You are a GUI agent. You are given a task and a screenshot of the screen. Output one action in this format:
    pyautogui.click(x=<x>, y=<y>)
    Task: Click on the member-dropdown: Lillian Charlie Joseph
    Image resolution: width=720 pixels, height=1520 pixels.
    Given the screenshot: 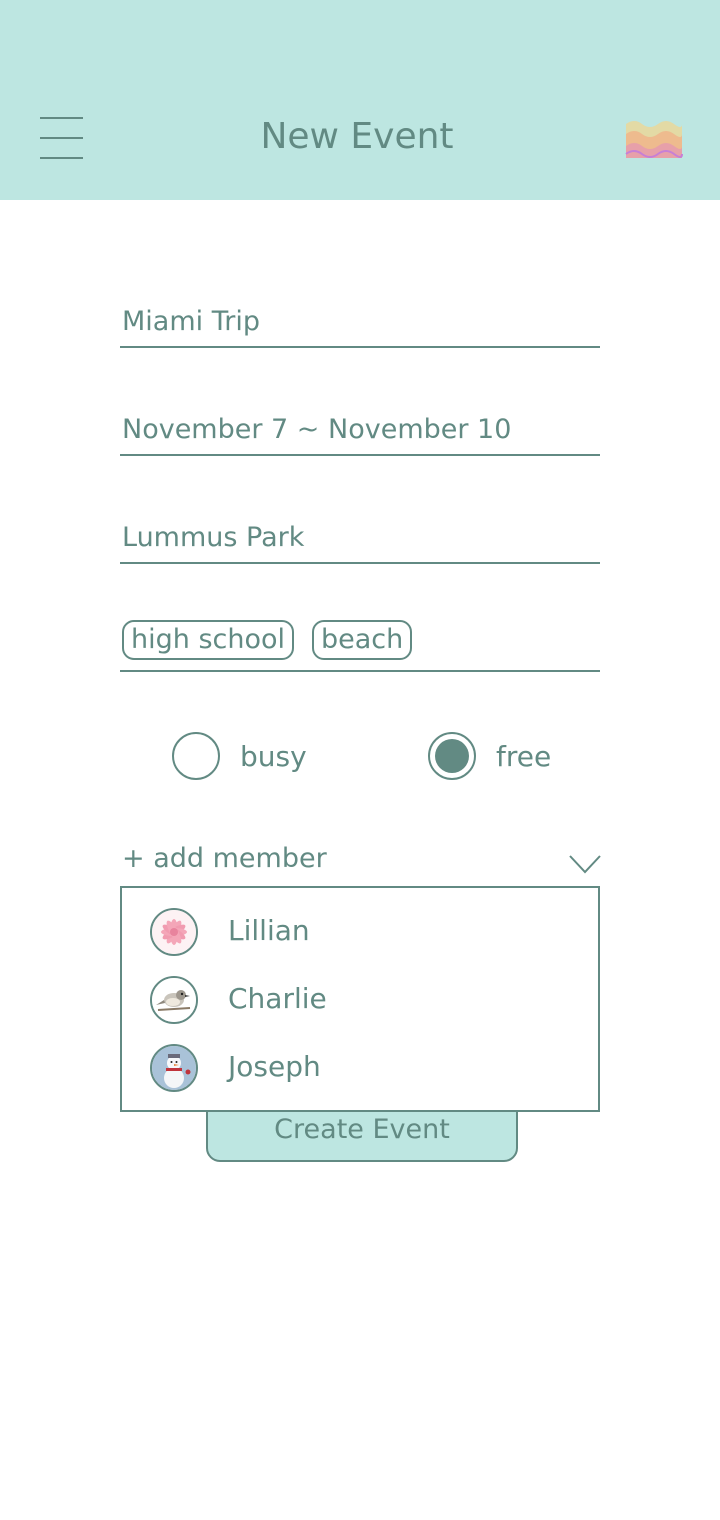 What is the action you would take?
    pyautogui.click(x=360, y=999)
    